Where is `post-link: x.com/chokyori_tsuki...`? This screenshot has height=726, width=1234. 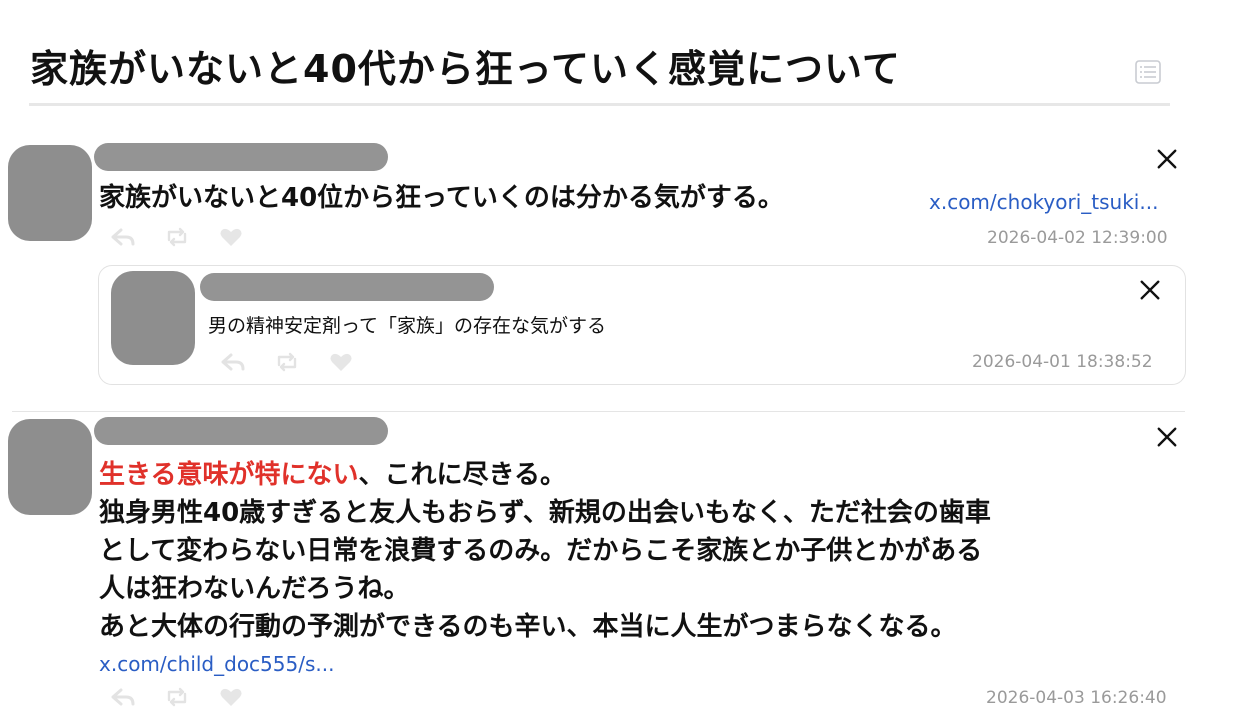 post-link: x.com/chokyori_tsuki... is located at coordinates (1043, 202).